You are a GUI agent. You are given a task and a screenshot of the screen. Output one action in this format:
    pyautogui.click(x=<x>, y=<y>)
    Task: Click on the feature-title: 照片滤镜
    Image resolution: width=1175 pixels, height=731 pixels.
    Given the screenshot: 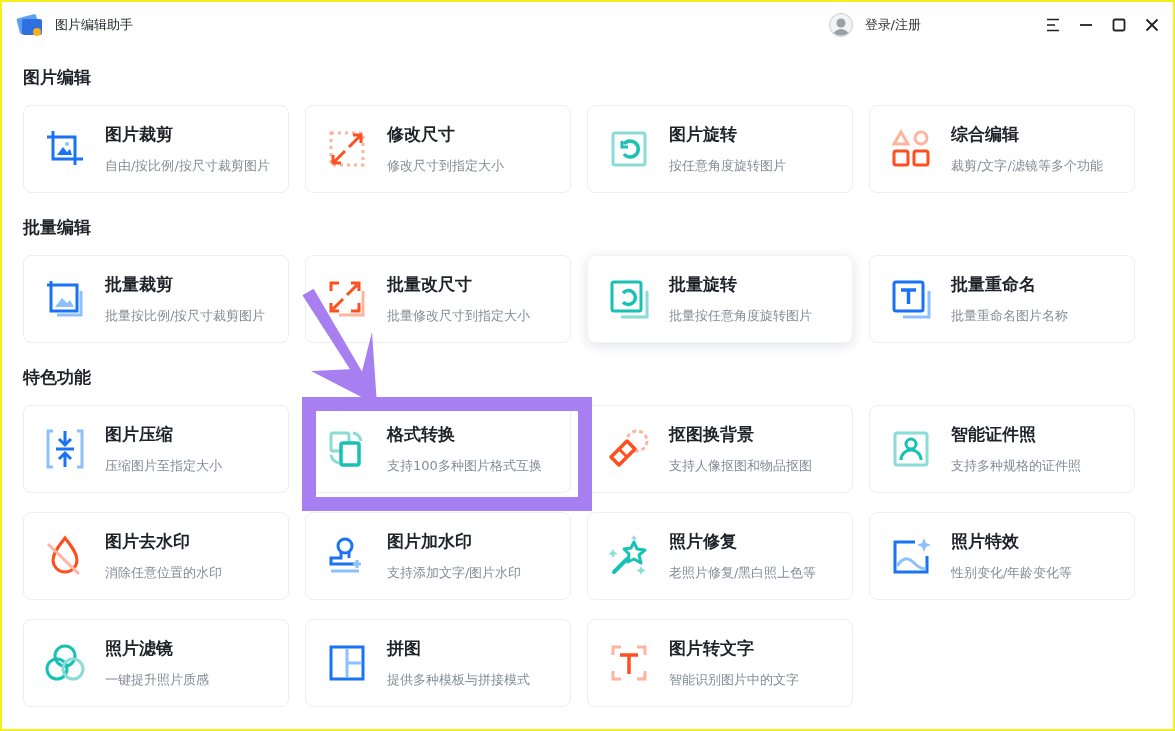 What is the action you would take?
    pyautogui.click(x=139, y=648)
    